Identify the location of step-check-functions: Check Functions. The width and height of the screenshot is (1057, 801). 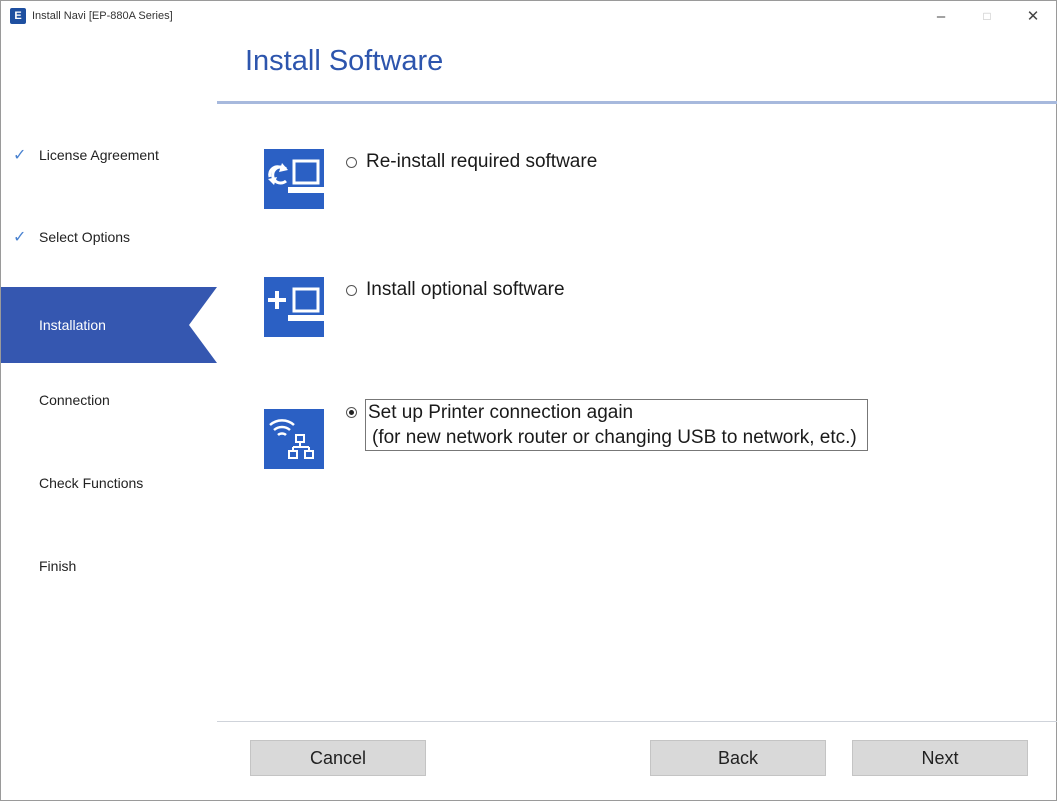
(109, 483).